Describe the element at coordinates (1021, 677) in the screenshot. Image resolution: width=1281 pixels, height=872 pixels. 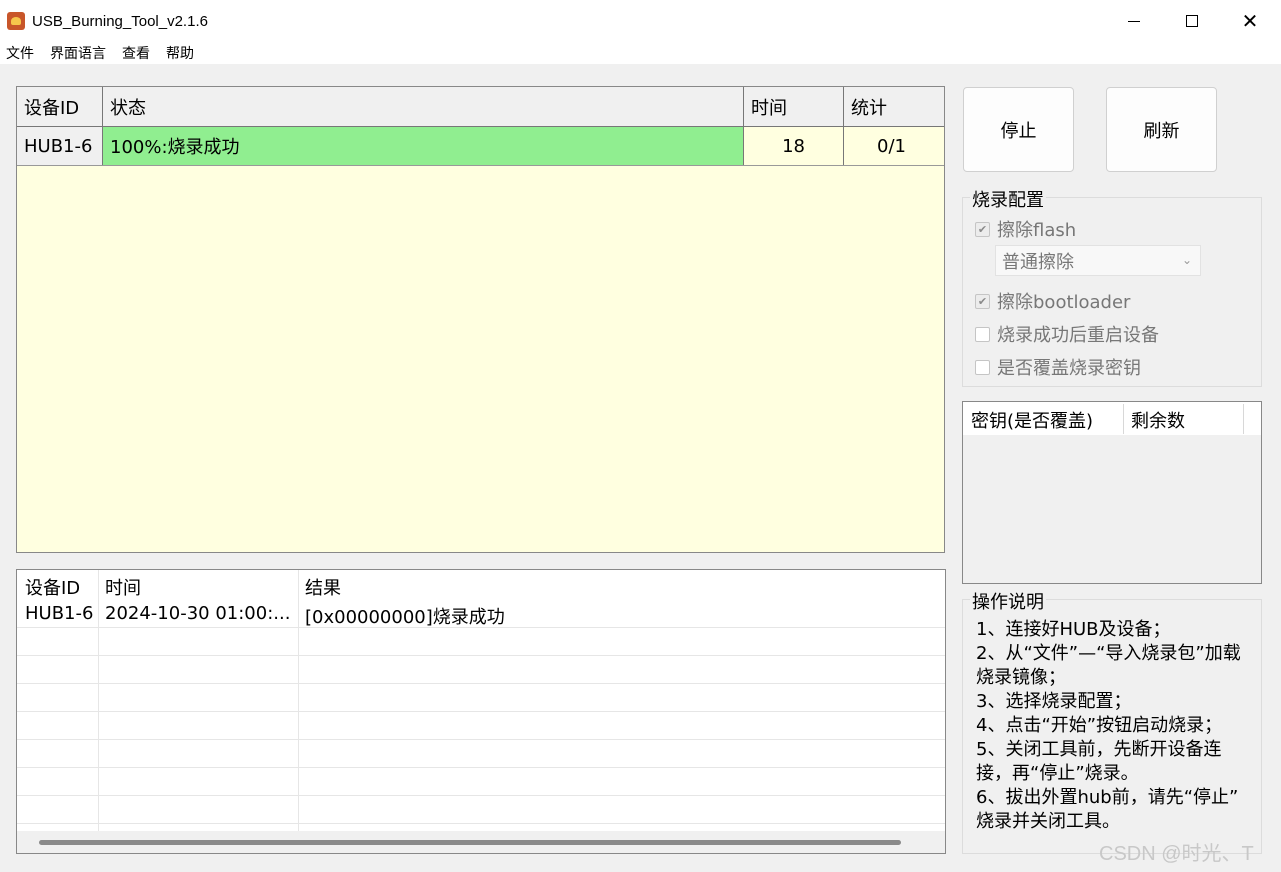
I see `instruction-line: 烧录镜像；` at that location.